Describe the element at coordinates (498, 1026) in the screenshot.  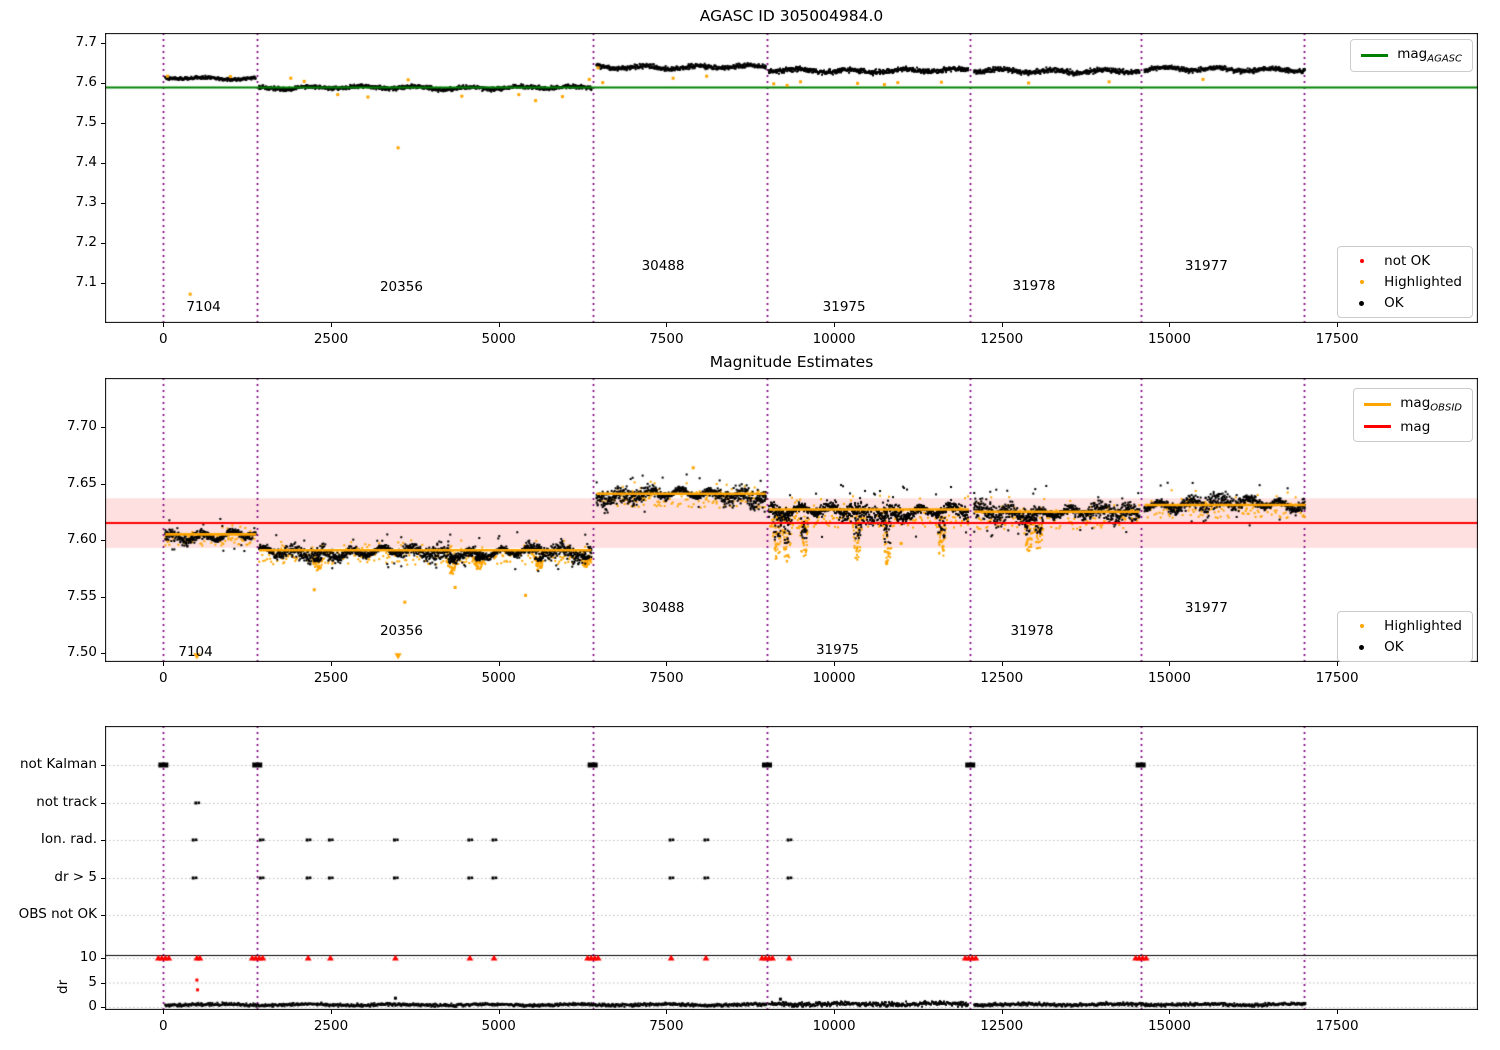
I see `bottom-xtick-5000: 5000` at that location.